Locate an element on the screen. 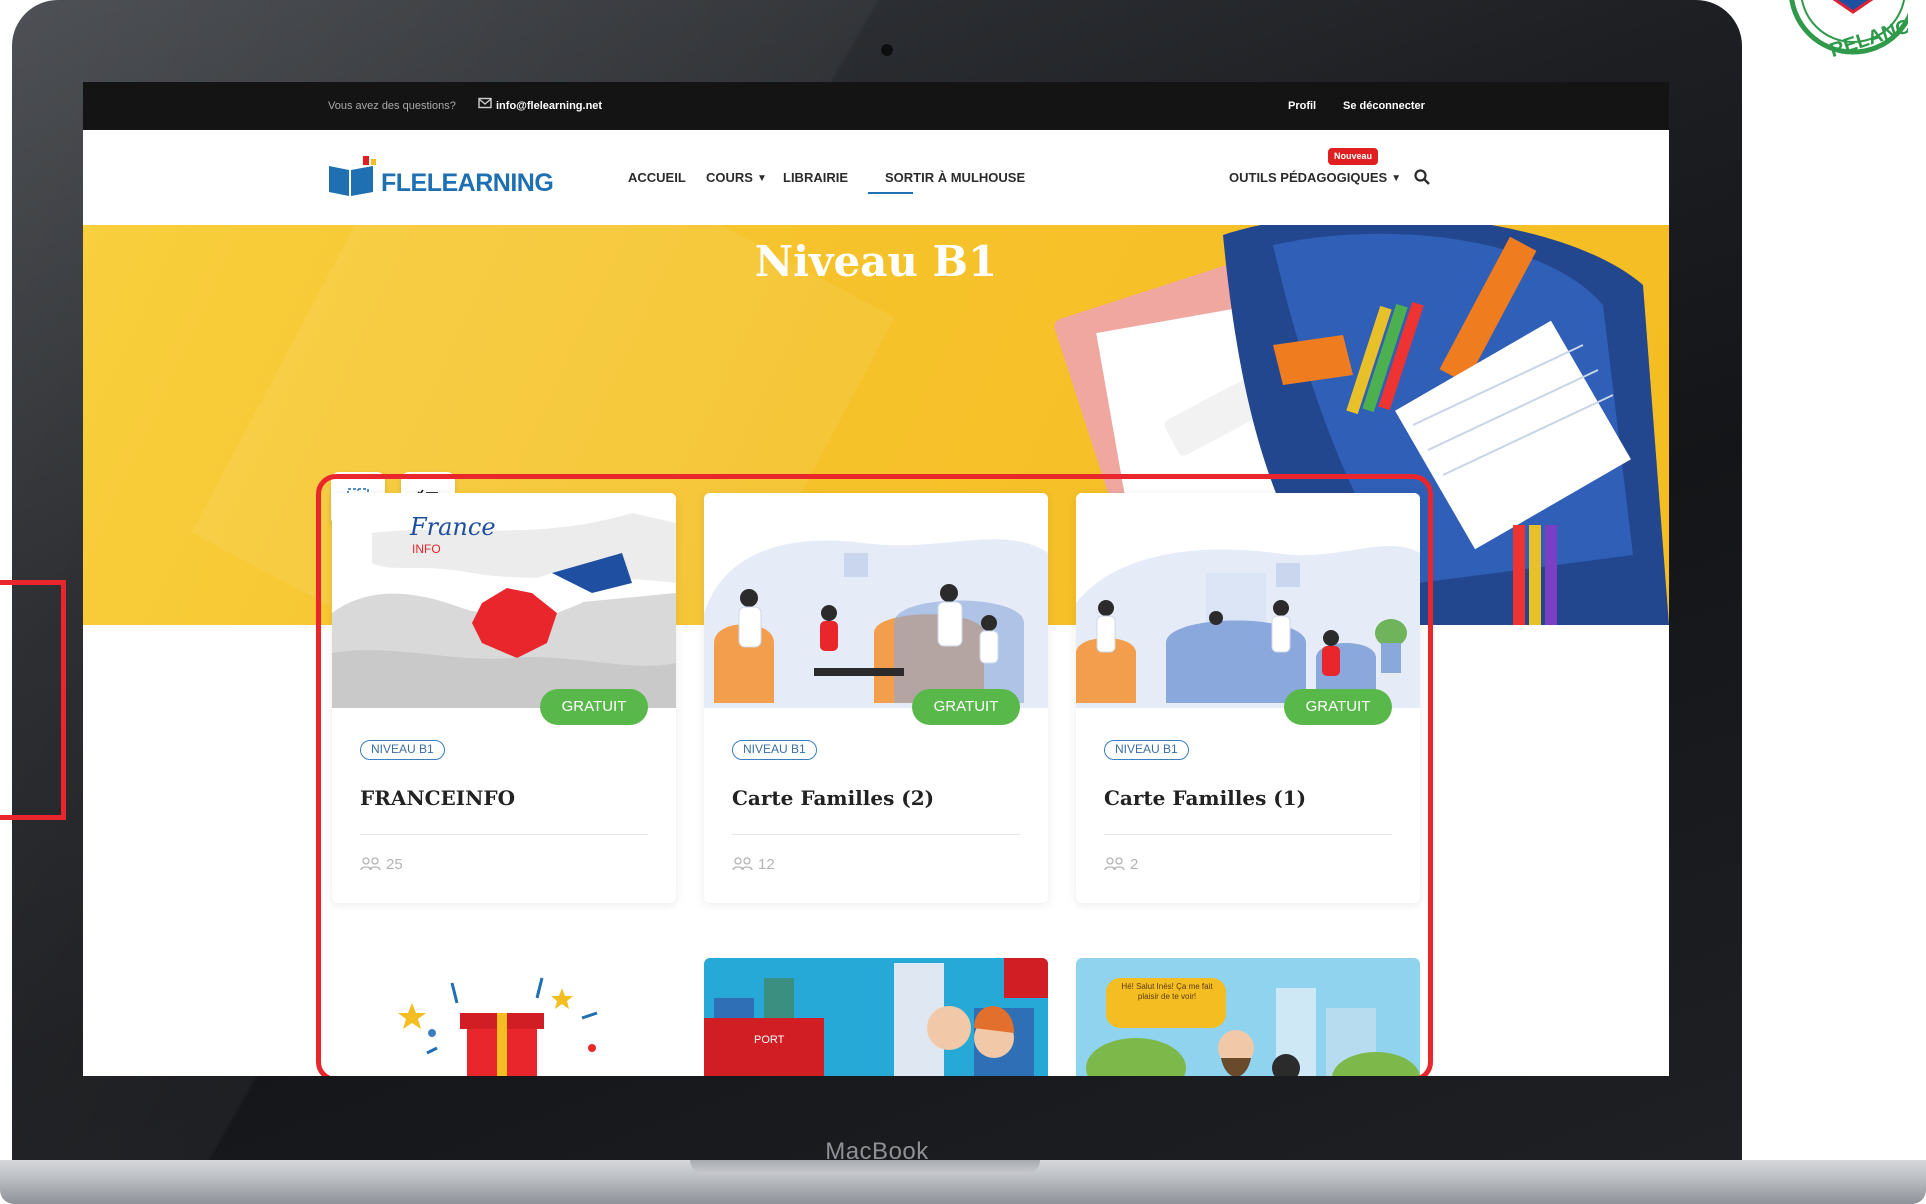 Image resolution: width=1926 pixels, height=1204 pixels. logo-text: FLELEARNING is located at coordinates (467, 183).